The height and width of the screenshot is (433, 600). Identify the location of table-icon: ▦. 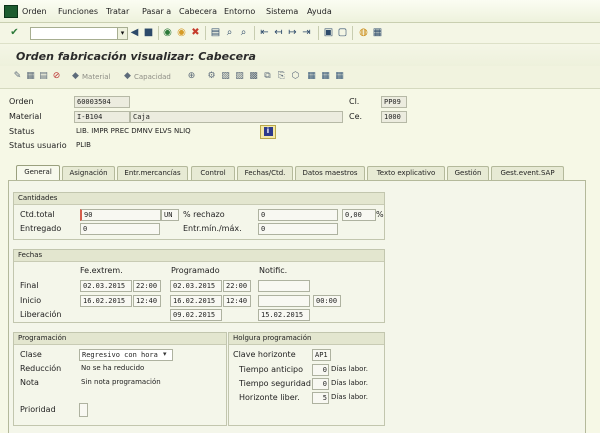
(339, 76).